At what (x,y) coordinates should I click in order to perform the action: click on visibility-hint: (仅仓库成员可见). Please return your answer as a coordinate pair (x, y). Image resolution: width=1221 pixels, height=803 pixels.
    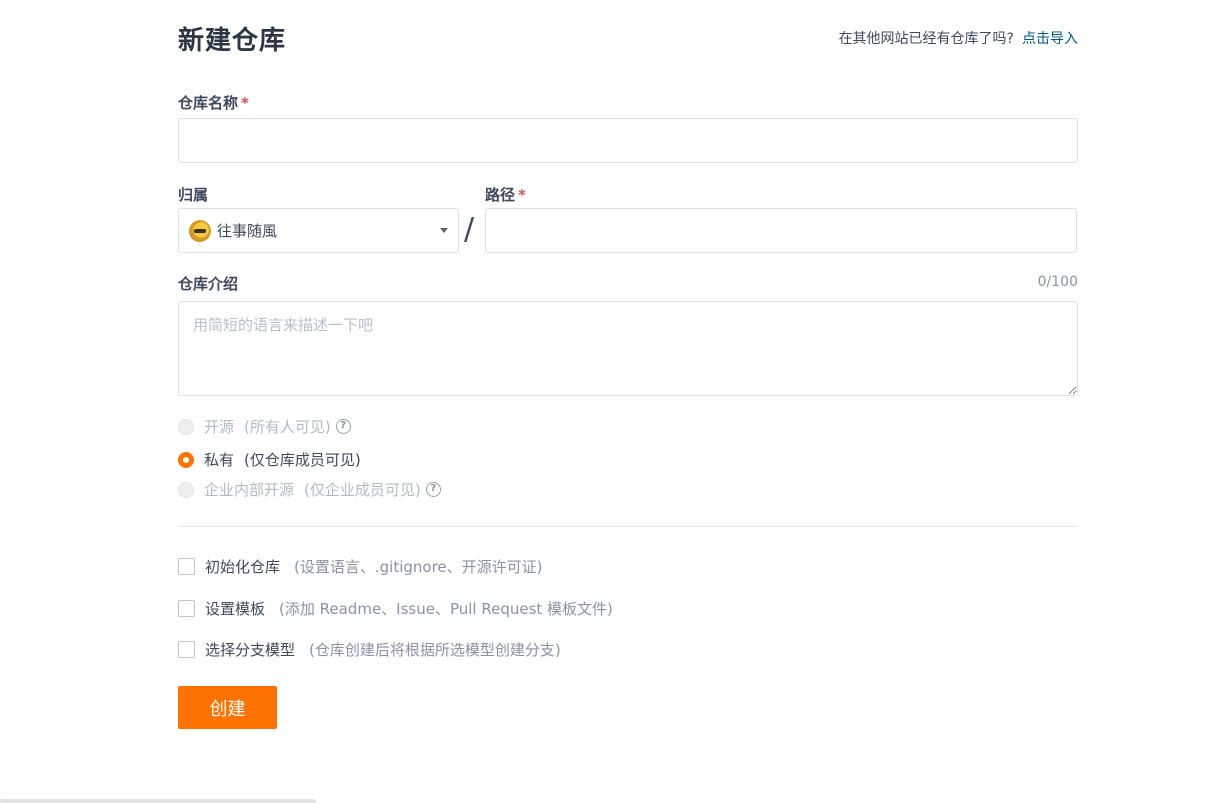
    Looking at the image, I should click on (302, 460).